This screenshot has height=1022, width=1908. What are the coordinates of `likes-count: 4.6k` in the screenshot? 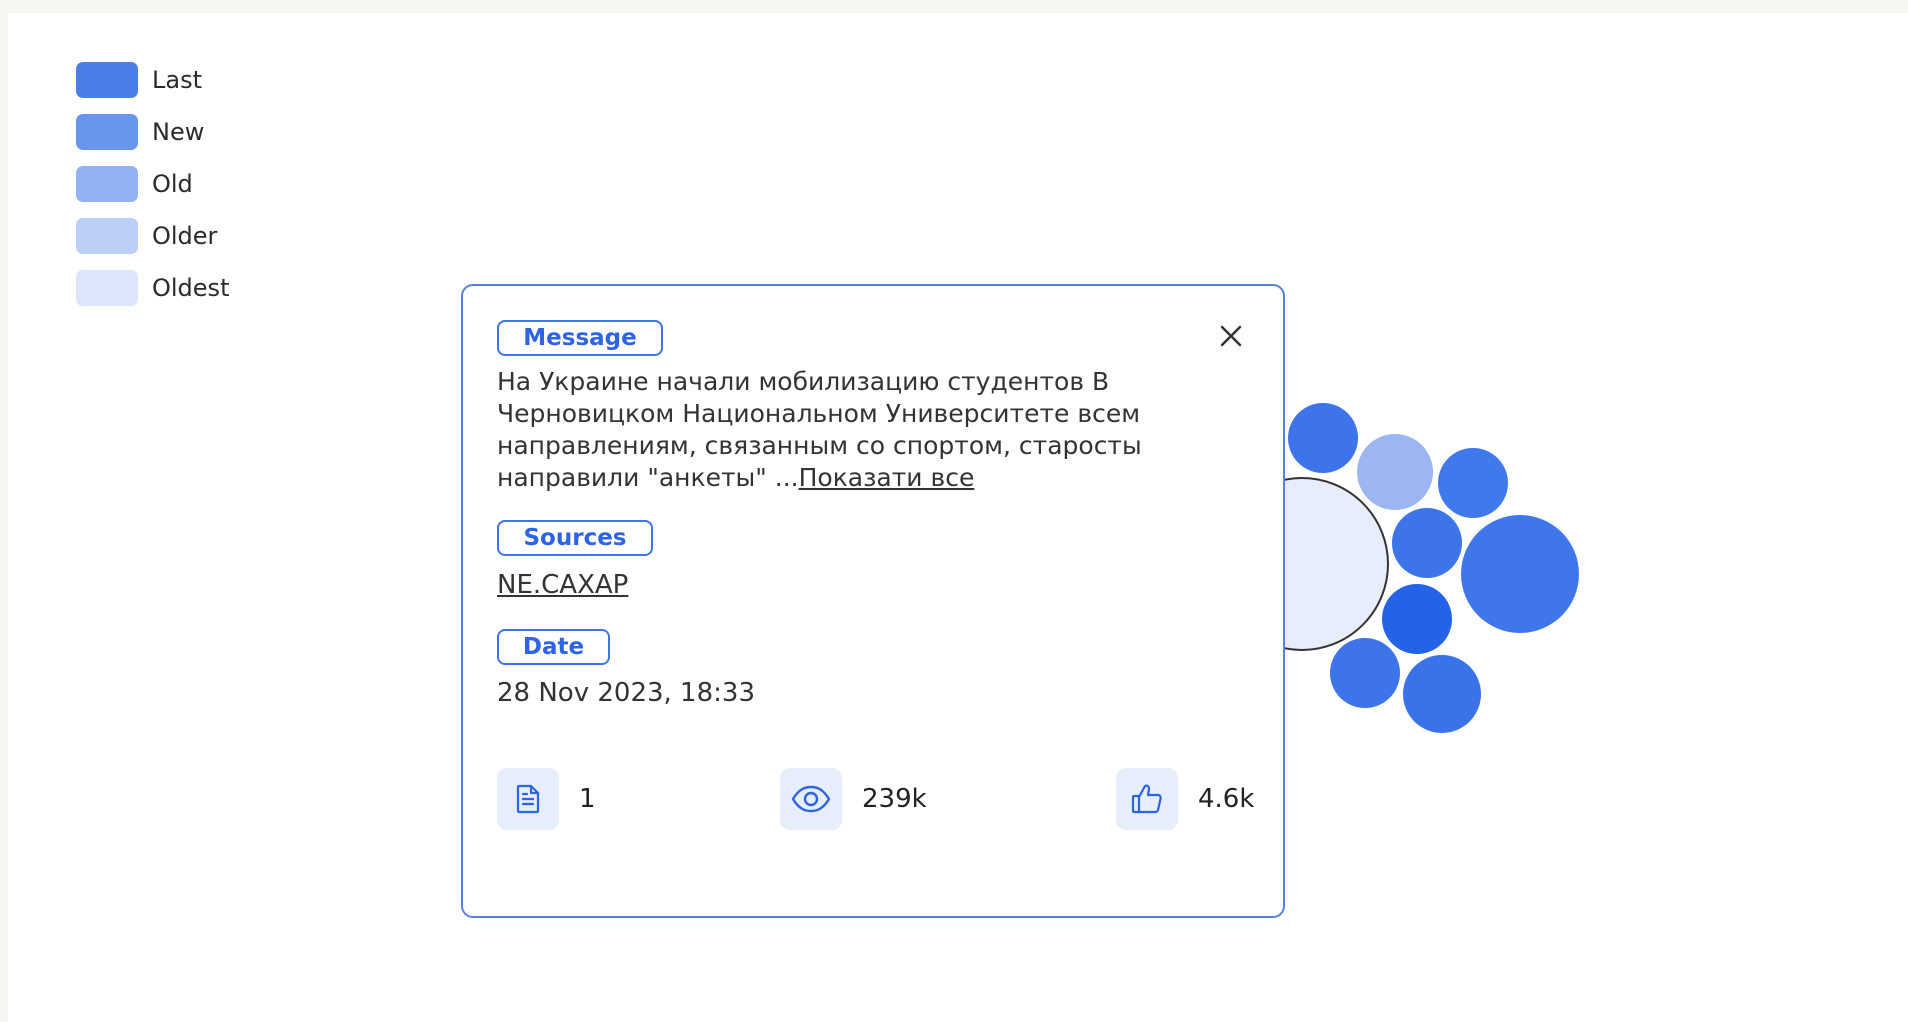 It's located at (1226, 799).